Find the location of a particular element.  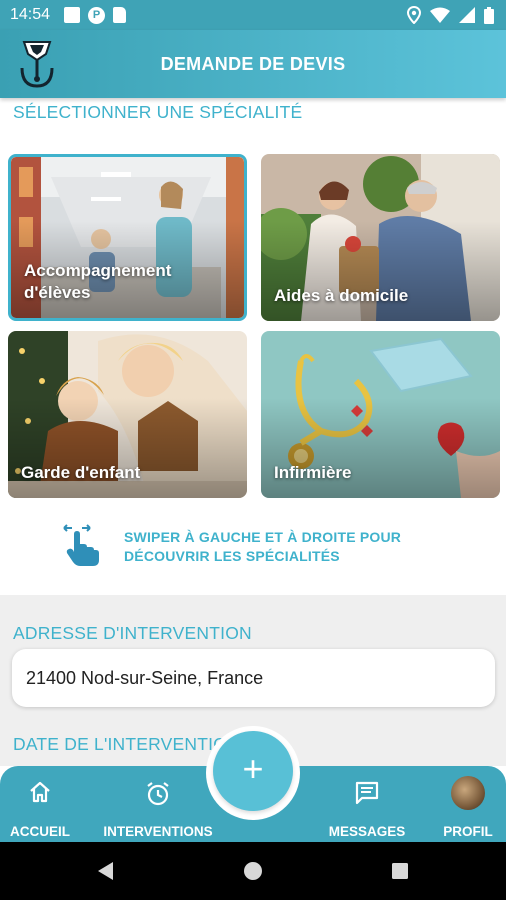

nav-item-interventions: INTERVENTIONS is located at coordinates (158, 804).